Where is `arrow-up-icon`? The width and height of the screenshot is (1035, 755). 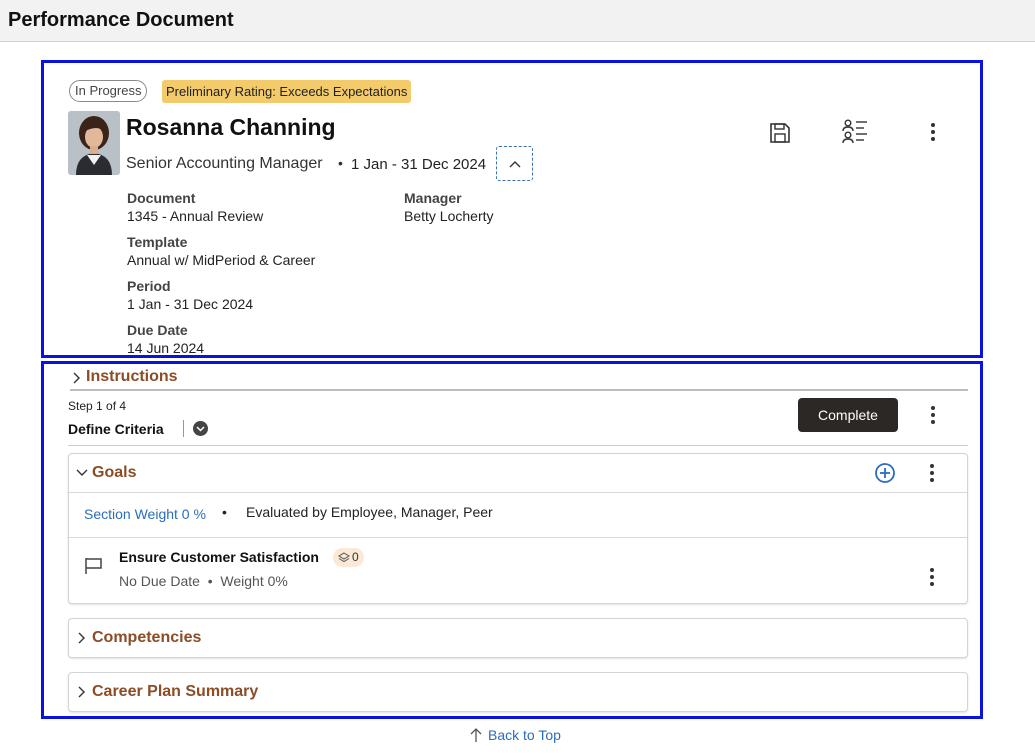
arrow-up-icon is located at coordinates (476, 735).